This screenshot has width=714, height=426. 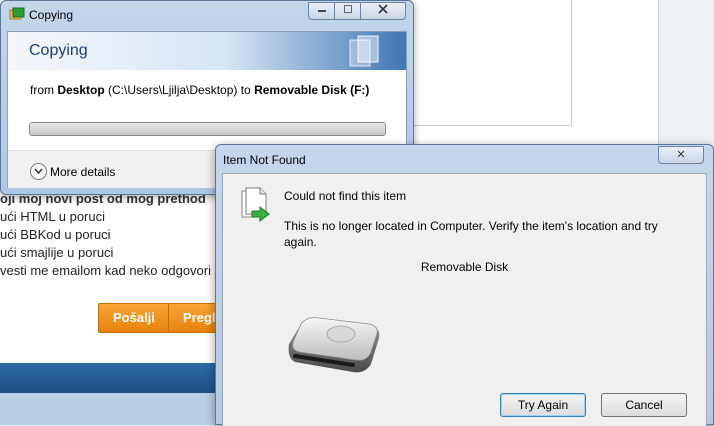 I want to click on maximize-icon, so click(x=347, y=9).